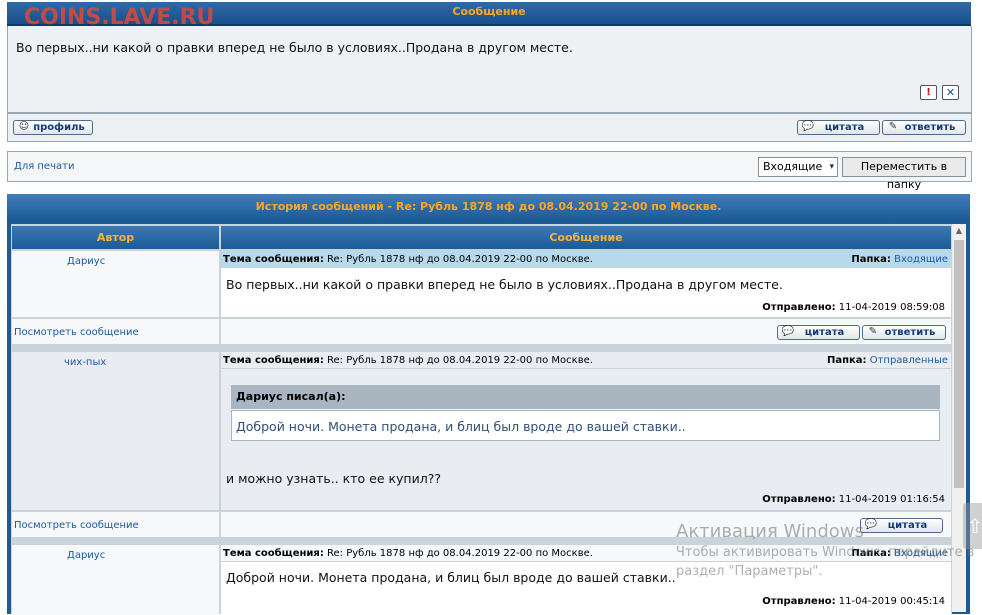 The image size is (982, 615). What do you see at coordinates (115, 431) in the screenshot?
I see `post-2-author-cell` at bounding box center [115, 431].